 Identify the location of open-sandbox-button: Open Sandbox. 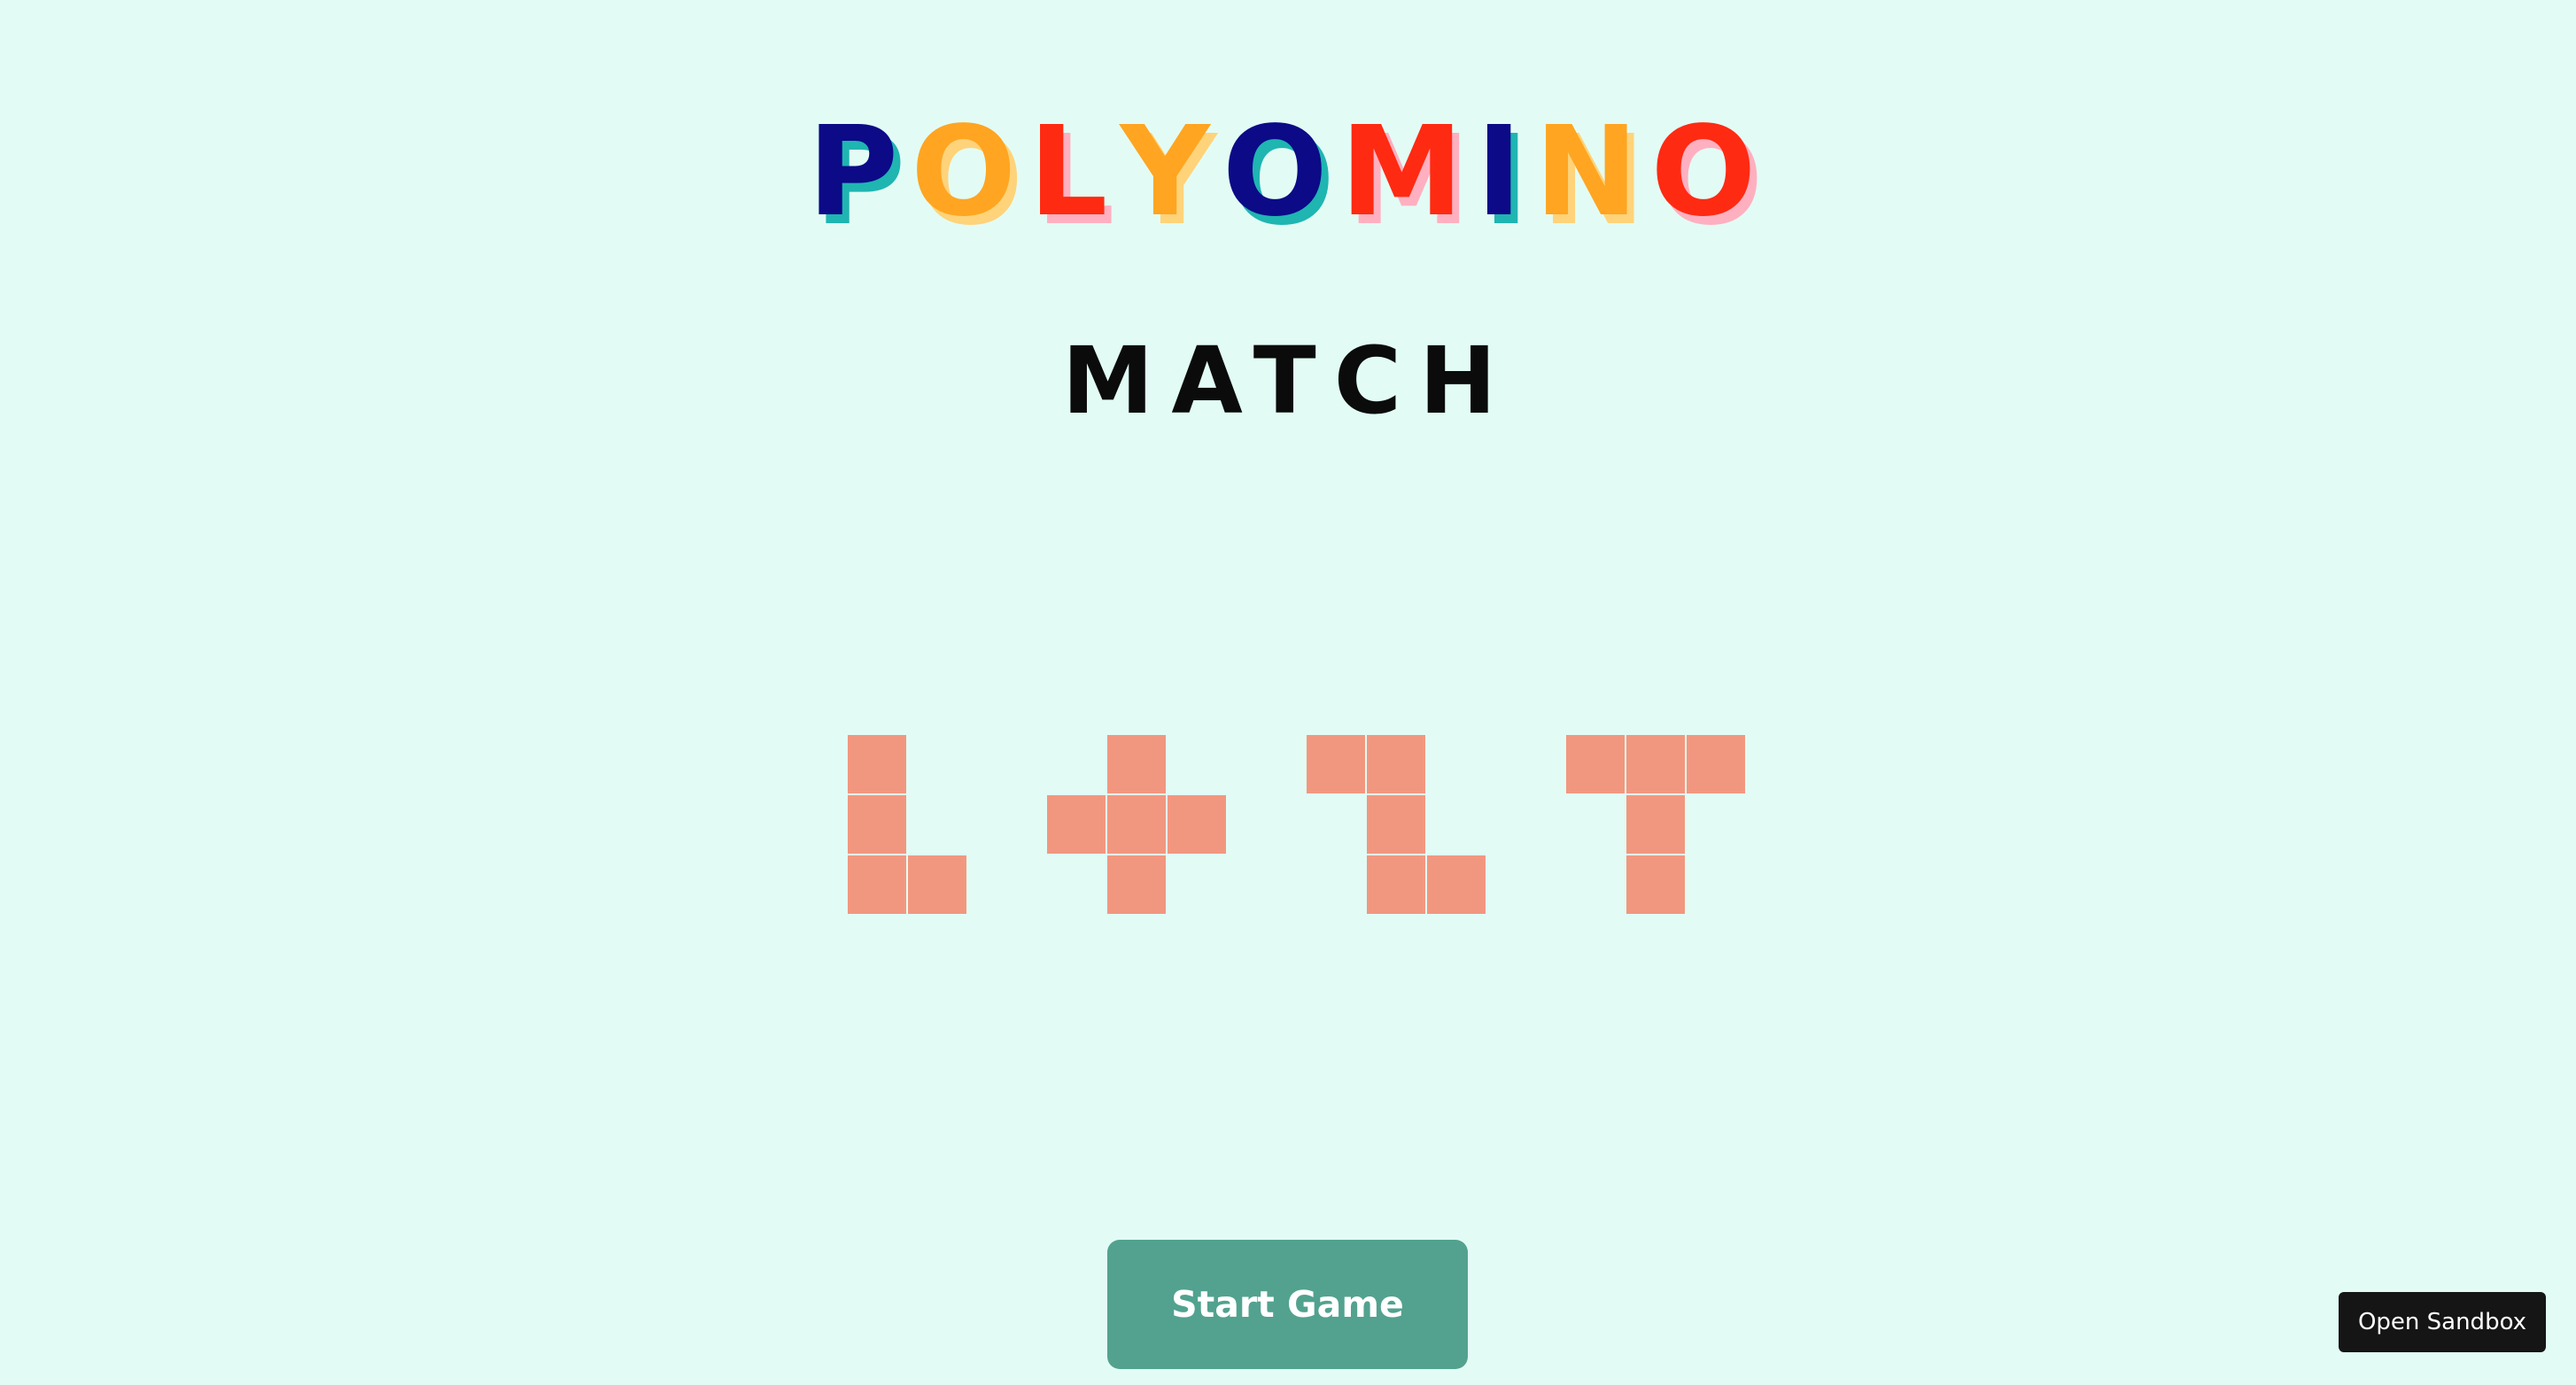
(2442, 1322).